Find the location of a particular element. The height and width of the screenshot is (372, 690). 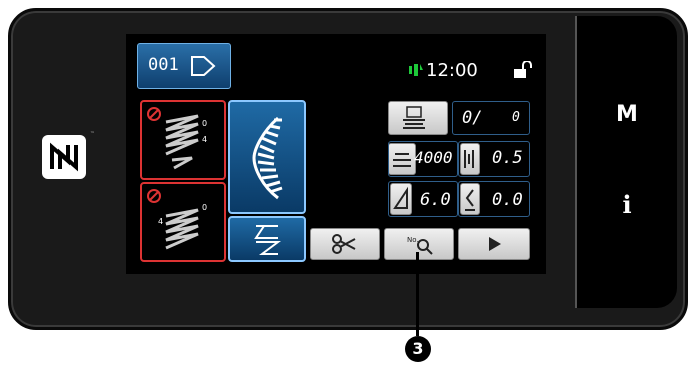

counter-field is located at coordinates (491, 118).